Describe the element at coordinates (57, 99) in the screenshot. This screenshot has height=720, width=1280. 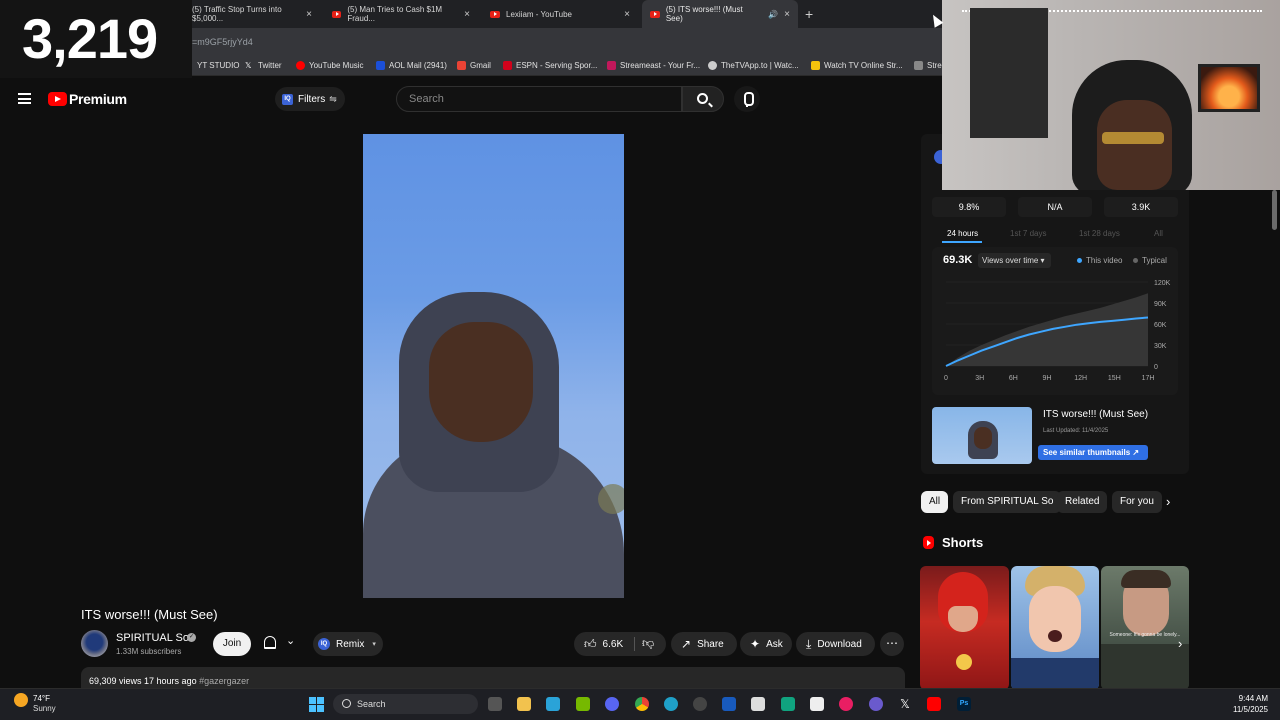
I see `youtube-logo-icon` at that location.